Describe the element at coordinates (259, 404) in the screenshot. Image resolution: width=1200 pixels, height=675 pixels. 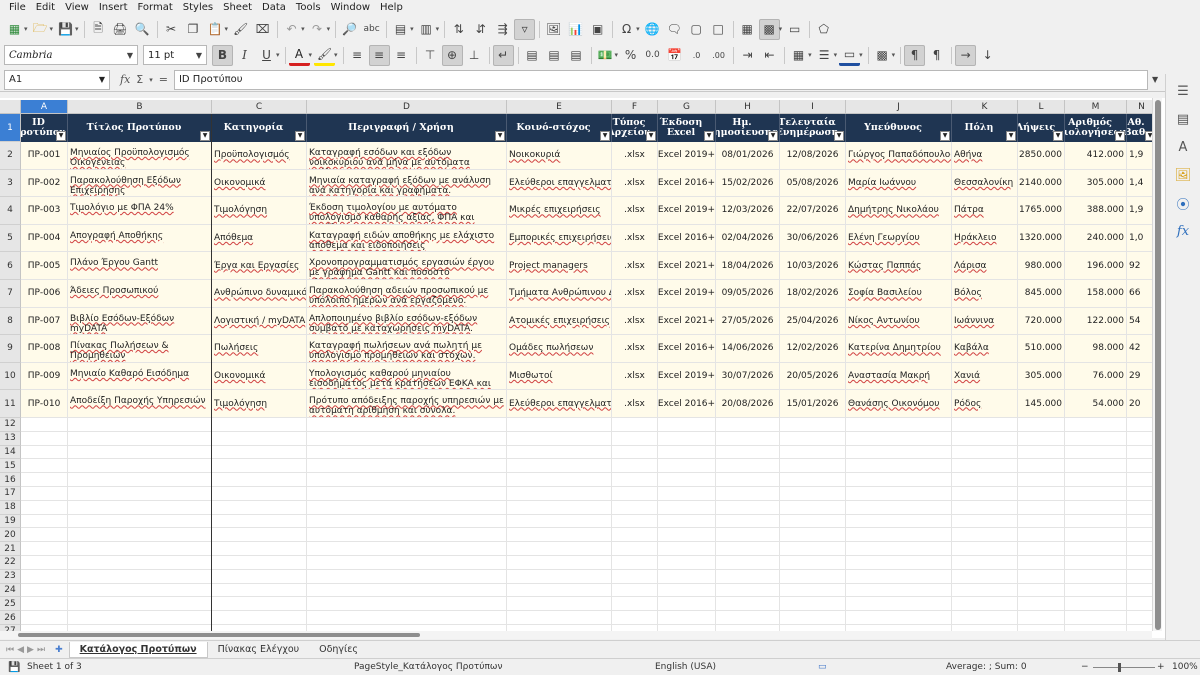
I see `table-cell: Τιμολόγηση` at that location.